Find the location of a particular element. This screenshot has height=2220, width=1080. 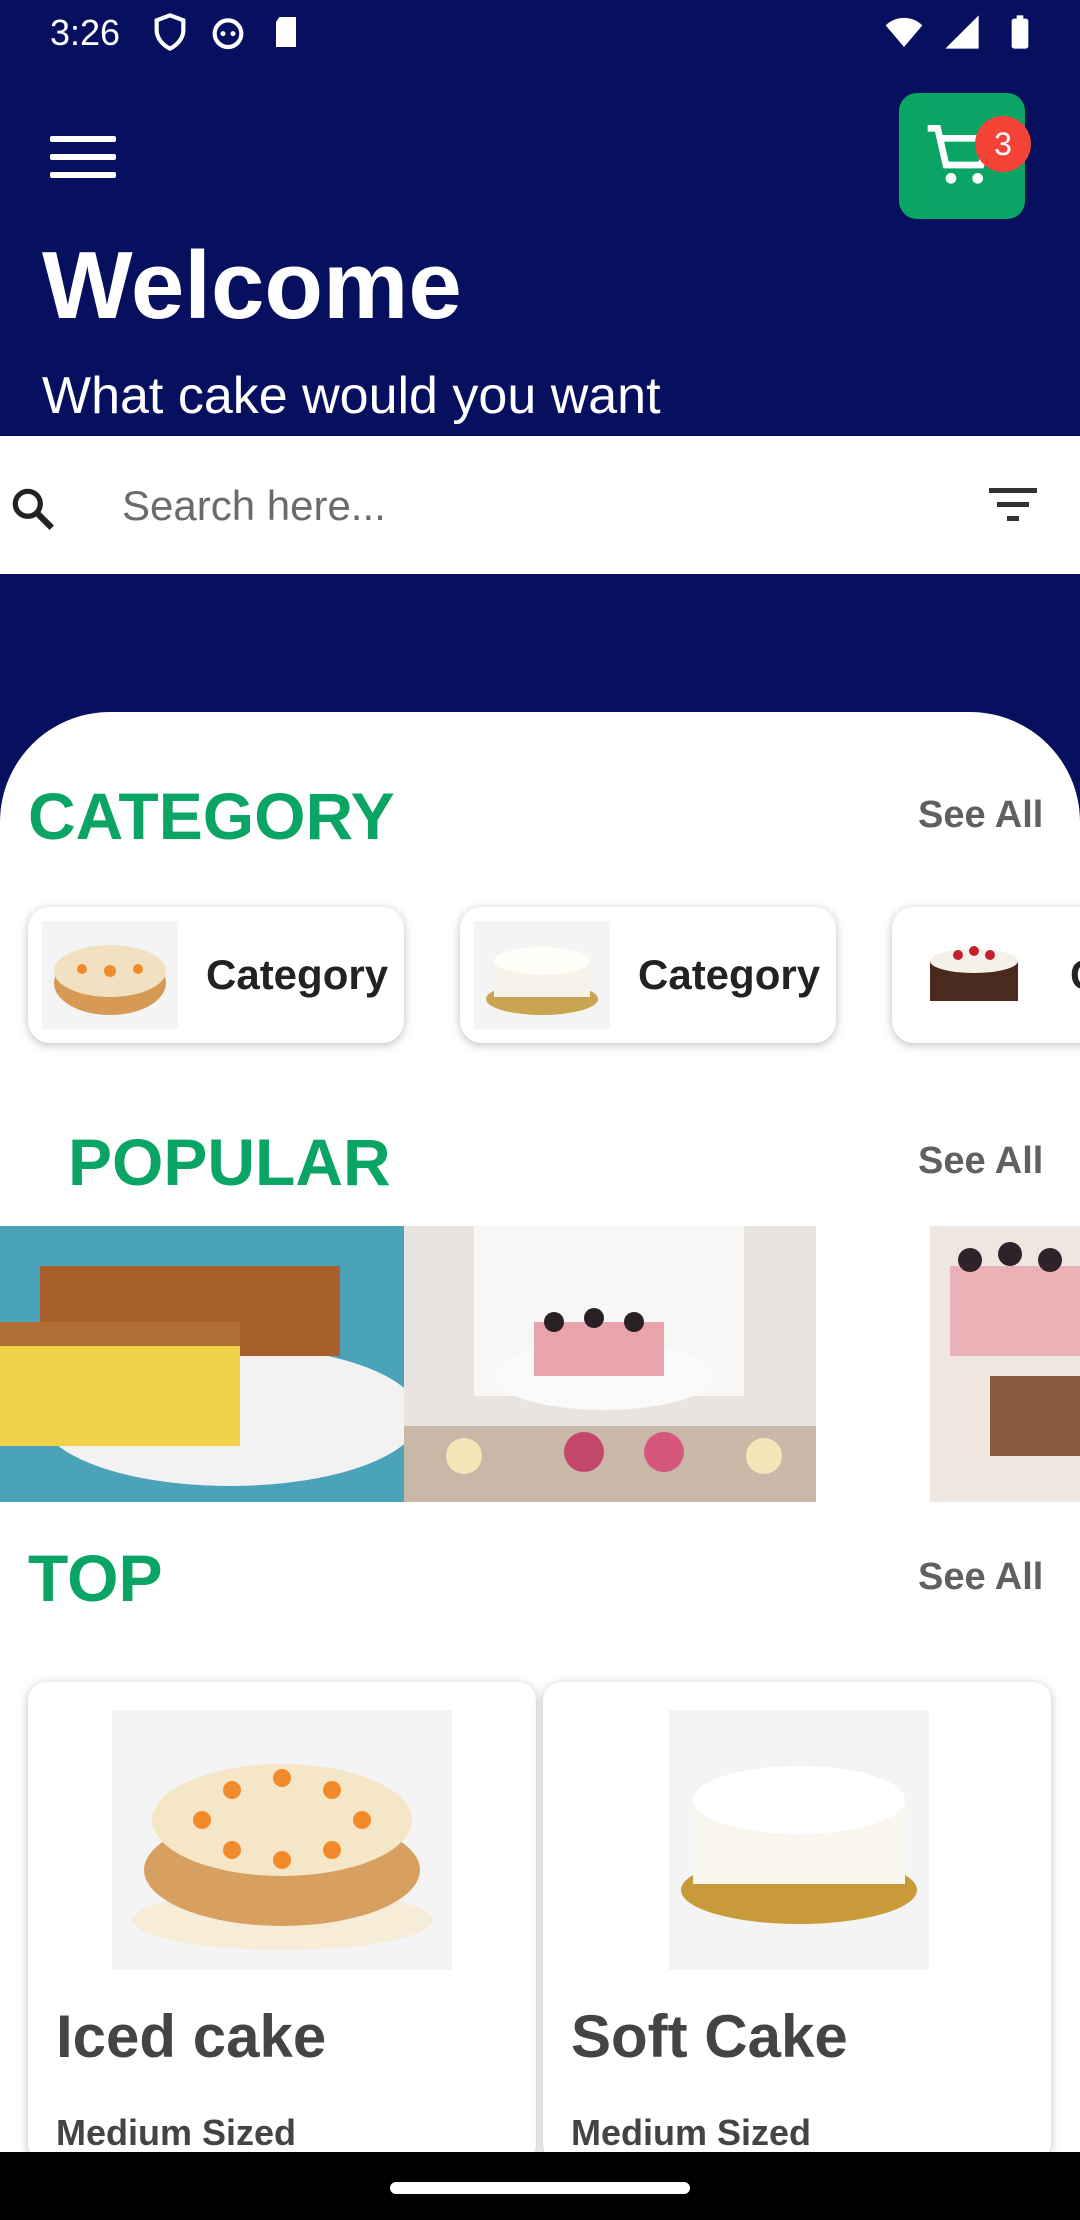

product-card: Soft Cake Medium Sized is located at coordinates (797, 1922).